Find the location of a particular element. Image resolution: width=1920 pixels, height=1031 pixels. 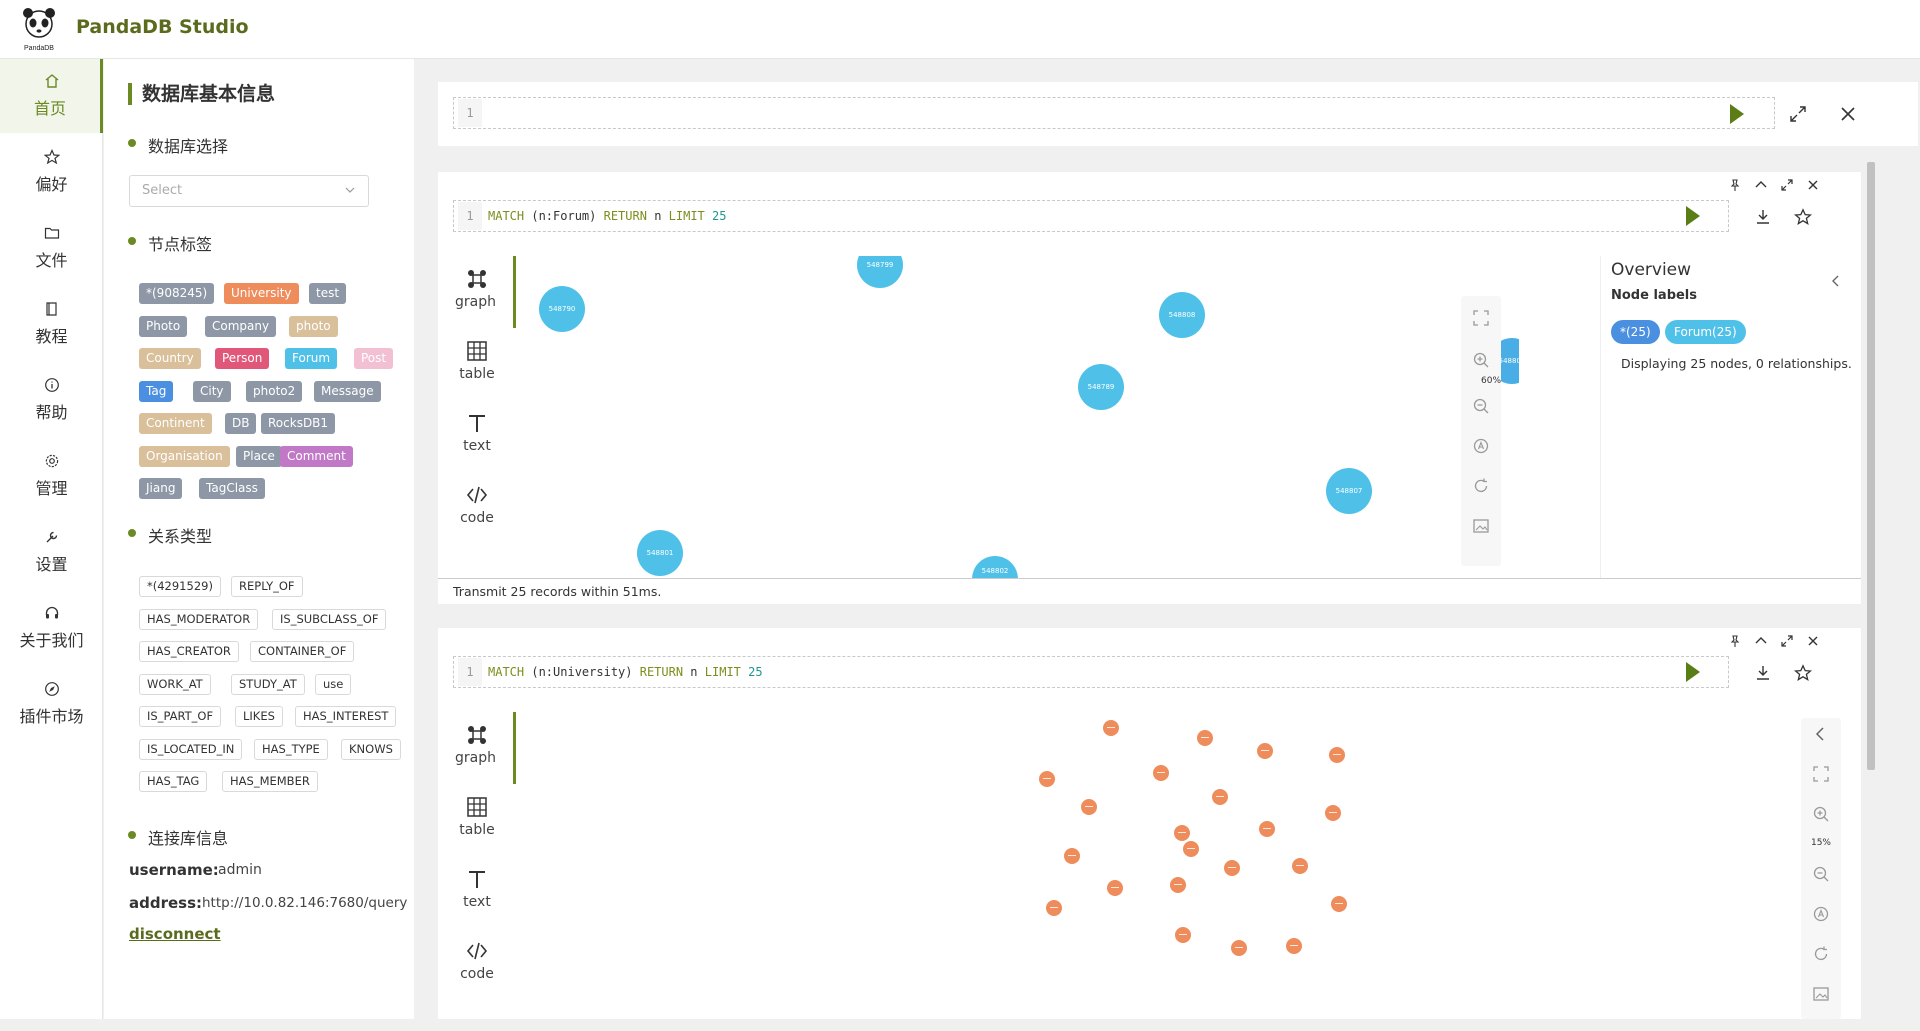

node-label-tag: photo2 is located at coordinates (274, 391).